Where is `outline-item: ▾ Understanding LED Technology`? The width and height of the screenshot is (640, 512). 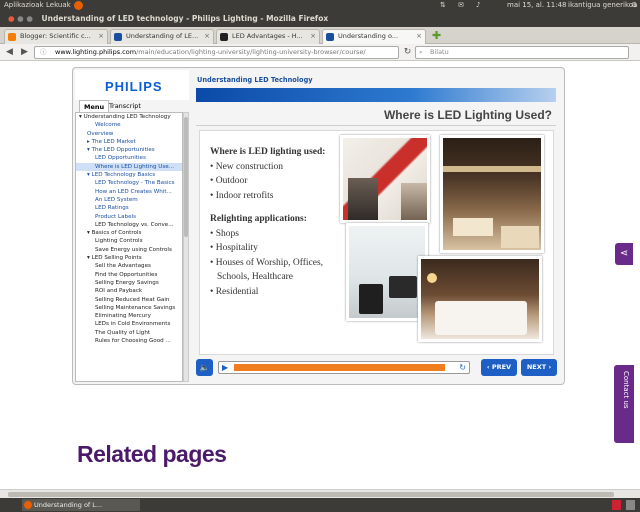
outline-item: ▾ Understanding LED Technology is located at coordinates (129, 117).